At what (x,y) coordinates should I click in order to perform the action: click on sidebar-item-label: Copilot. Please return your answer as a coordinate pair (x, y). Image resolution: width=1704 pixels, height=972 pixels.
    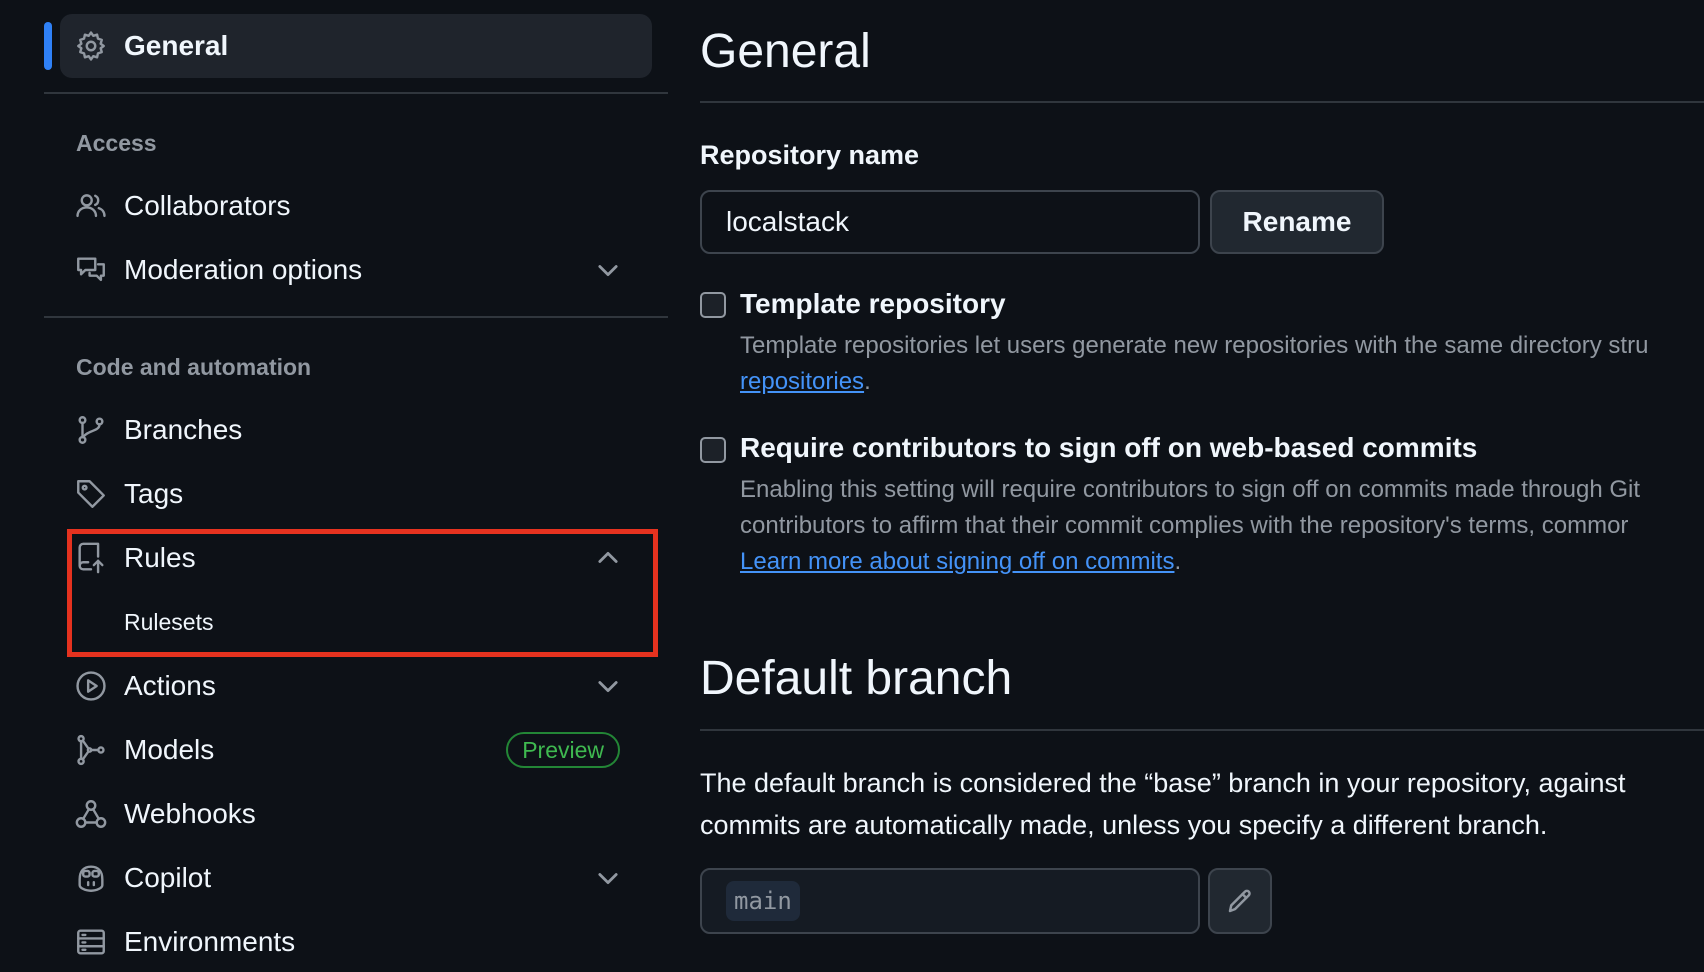
    Looking at the image, I should click on (168, 877).